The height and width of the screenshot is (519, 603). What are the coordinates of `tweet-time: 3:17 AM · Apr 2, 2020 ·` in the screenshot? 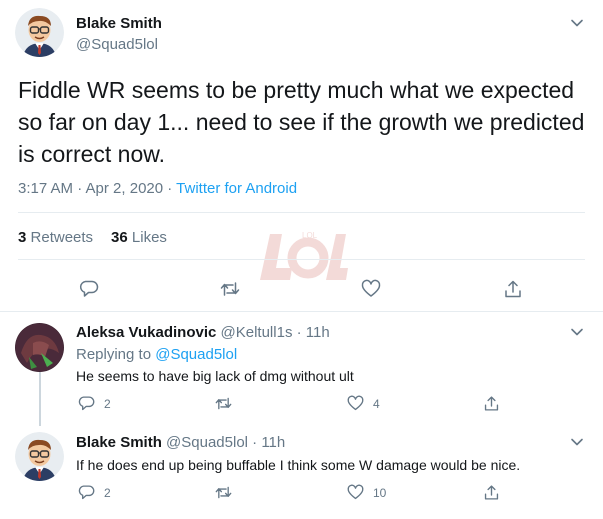 It's located at (97, 188).